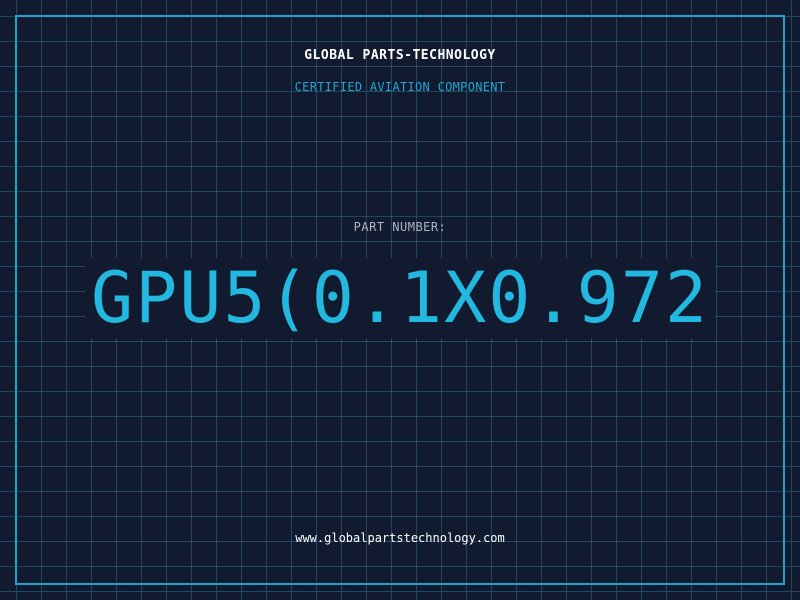 The height and width of the screenshot is (600, 800). I want to click on website-url: www.globalpartstechnology.com, so click(400, 538).